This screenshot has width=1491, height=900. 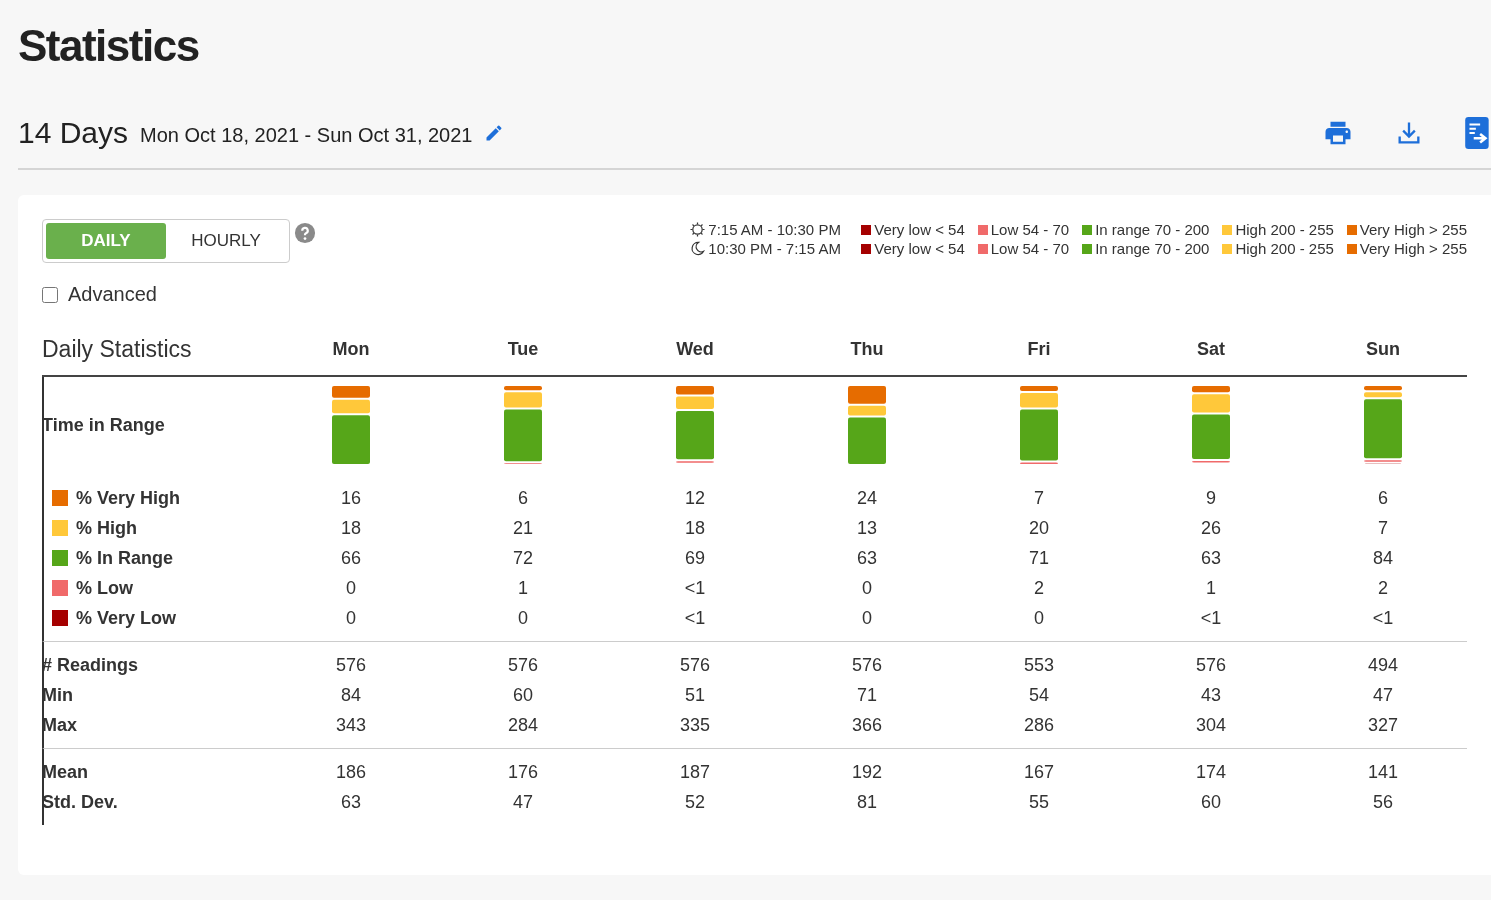 What do you see at coordinates (1039, 694) in the screenshot?
I see `table-cell: 54` at bounding box center [1039, 694].